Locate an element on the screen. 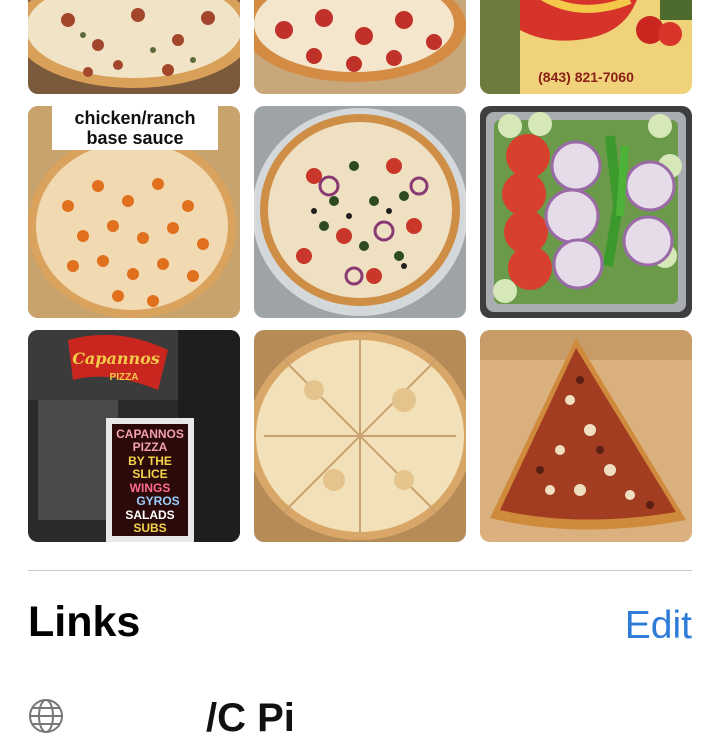 The image size is (720, 741). link-url-text: /C Pi is located at coordinates (250, 718).